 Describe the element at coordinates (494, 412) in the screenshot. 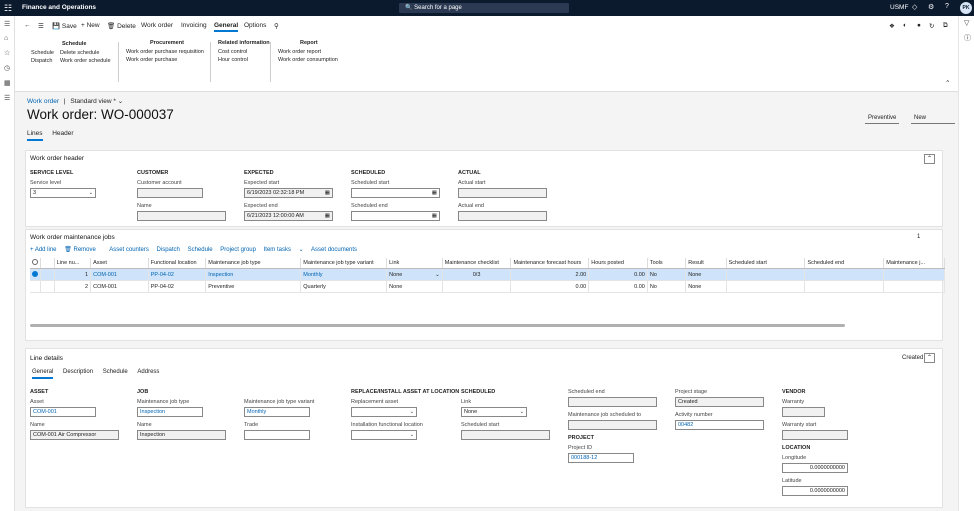

I see `link-select: None ⌄` at that location.